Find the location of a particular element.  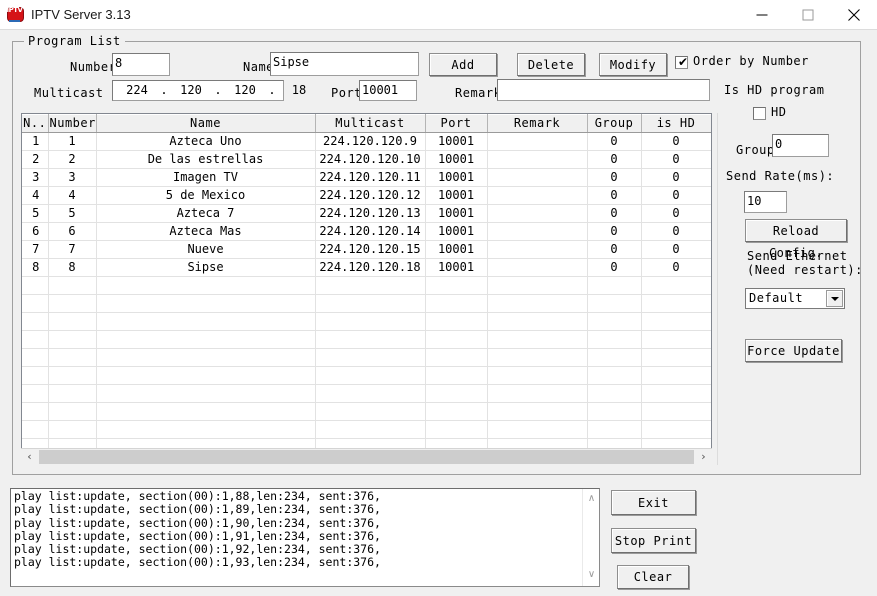

log-scroll-up-icon: ∧ is located at coordinates (591, 499).